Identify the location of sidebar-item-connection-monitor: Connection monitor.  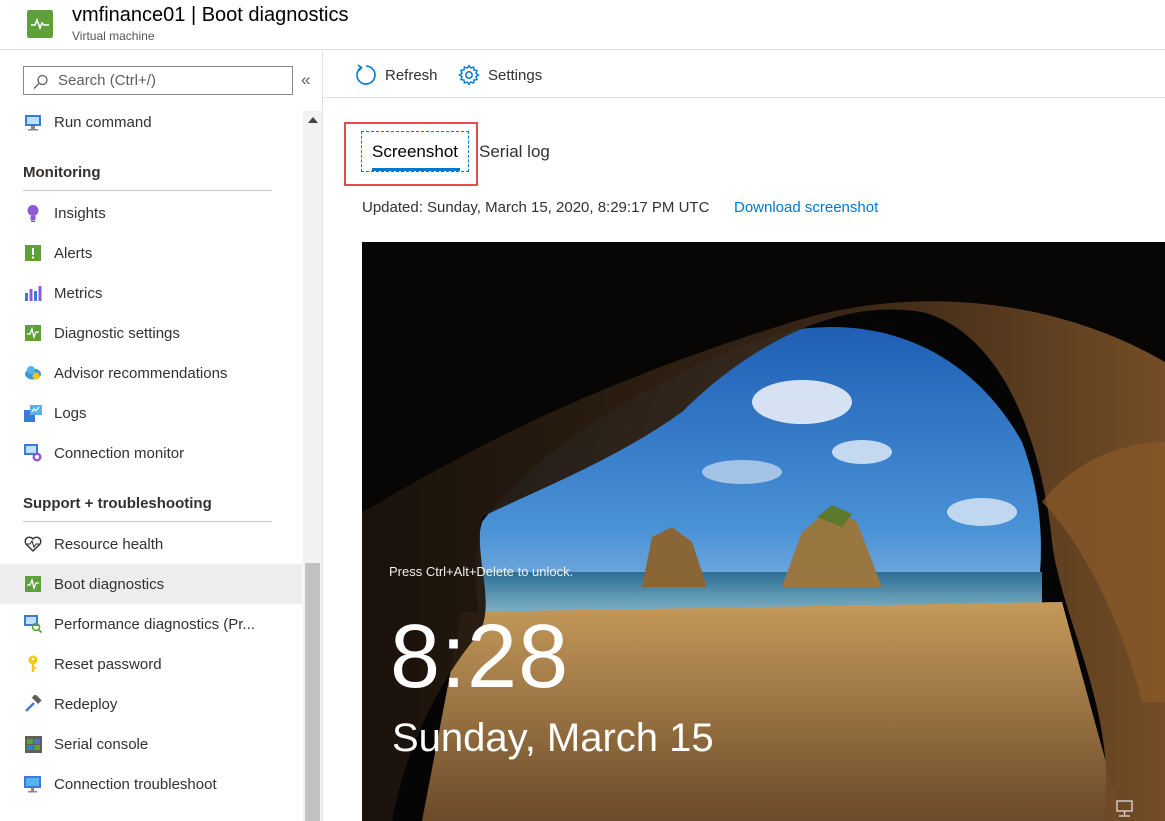
(151, 453).